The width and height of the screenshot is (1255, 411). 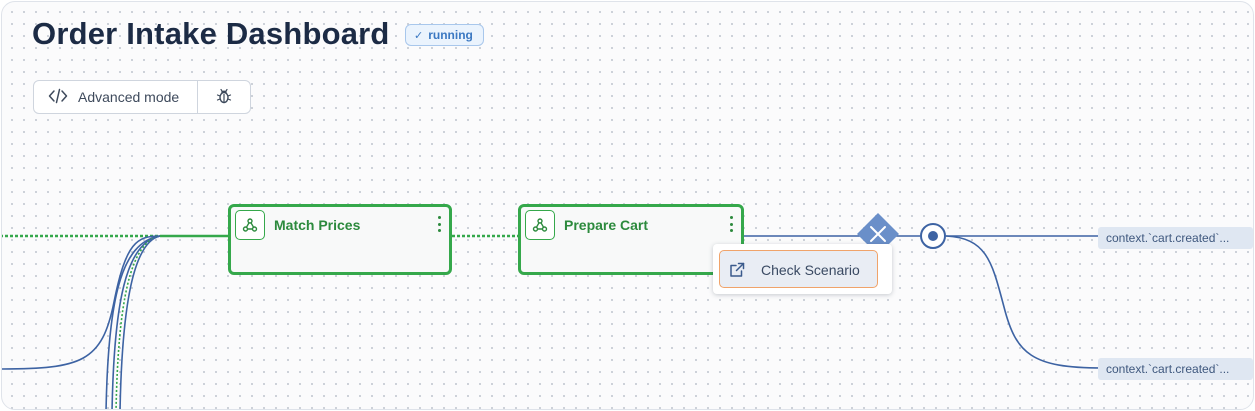 What do you see at coordinates (317, 225) in the screenshot?
I see `node-label: Match Prices` at bounding box center [317, 225].